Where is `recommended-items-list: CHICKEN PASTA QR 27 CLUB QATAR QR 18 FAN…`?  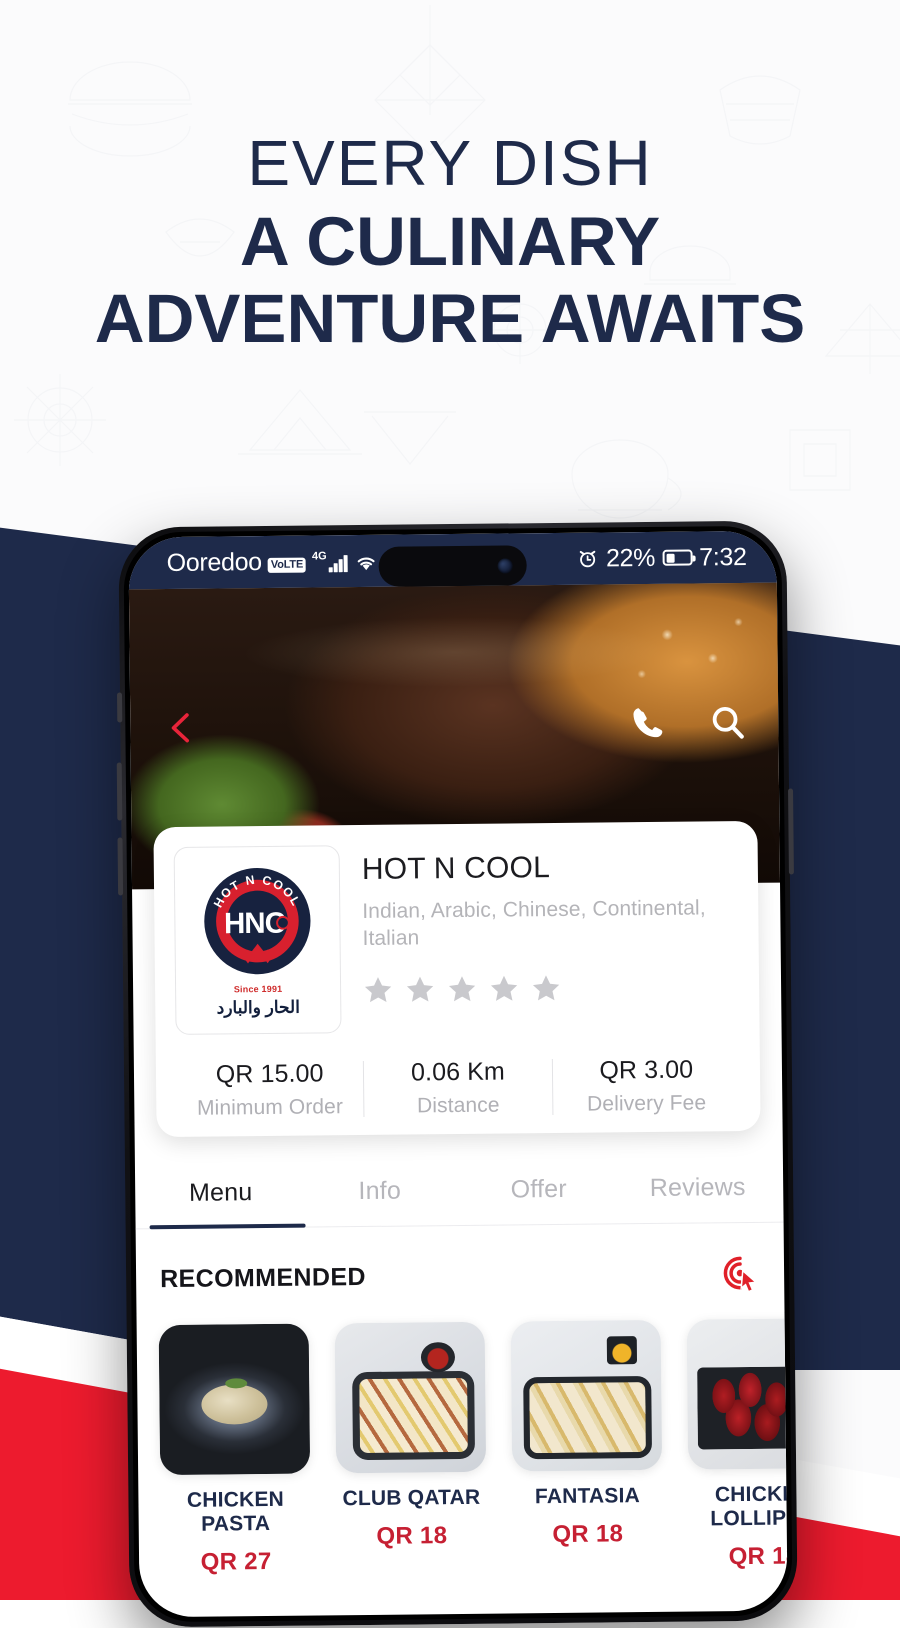
recommended-items-list: CHICKEN PASTA QR 27 CLUB QATAR QR 18 FAN… is located at coordinates (462, 1435).